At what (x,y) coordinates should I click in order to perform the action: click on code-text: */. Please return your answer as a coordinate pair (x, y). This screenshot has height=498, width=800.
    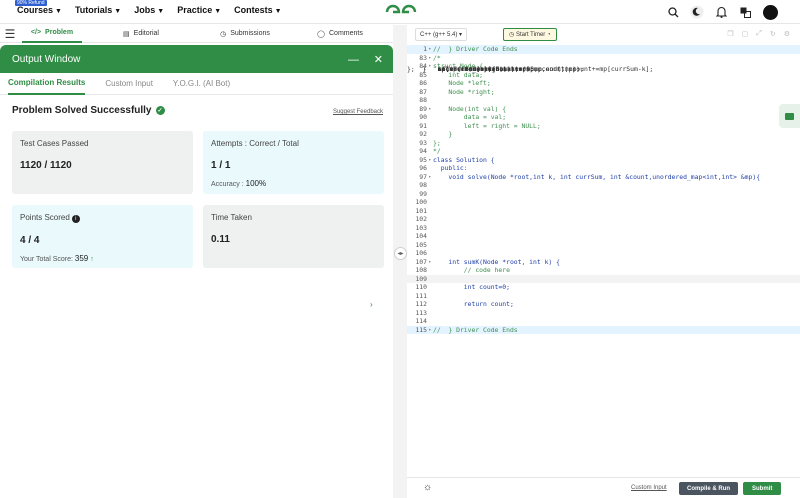
    Looking at the image, I should click on (437, 151).